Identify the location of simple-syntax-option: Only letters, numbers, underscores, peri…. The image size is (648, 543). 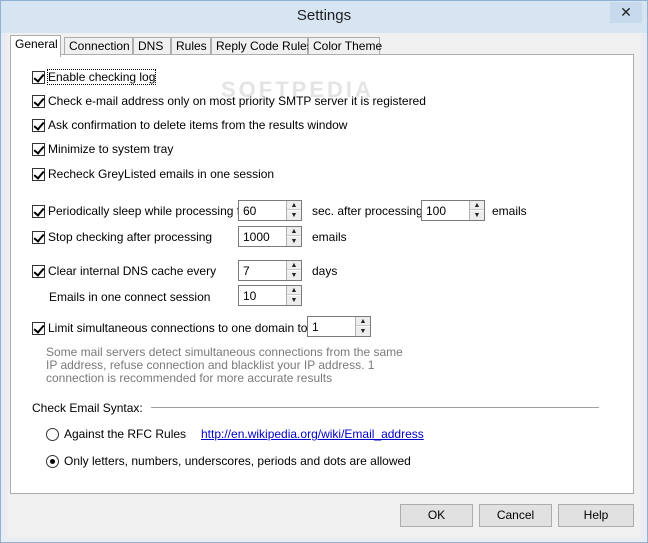
(228, 461).